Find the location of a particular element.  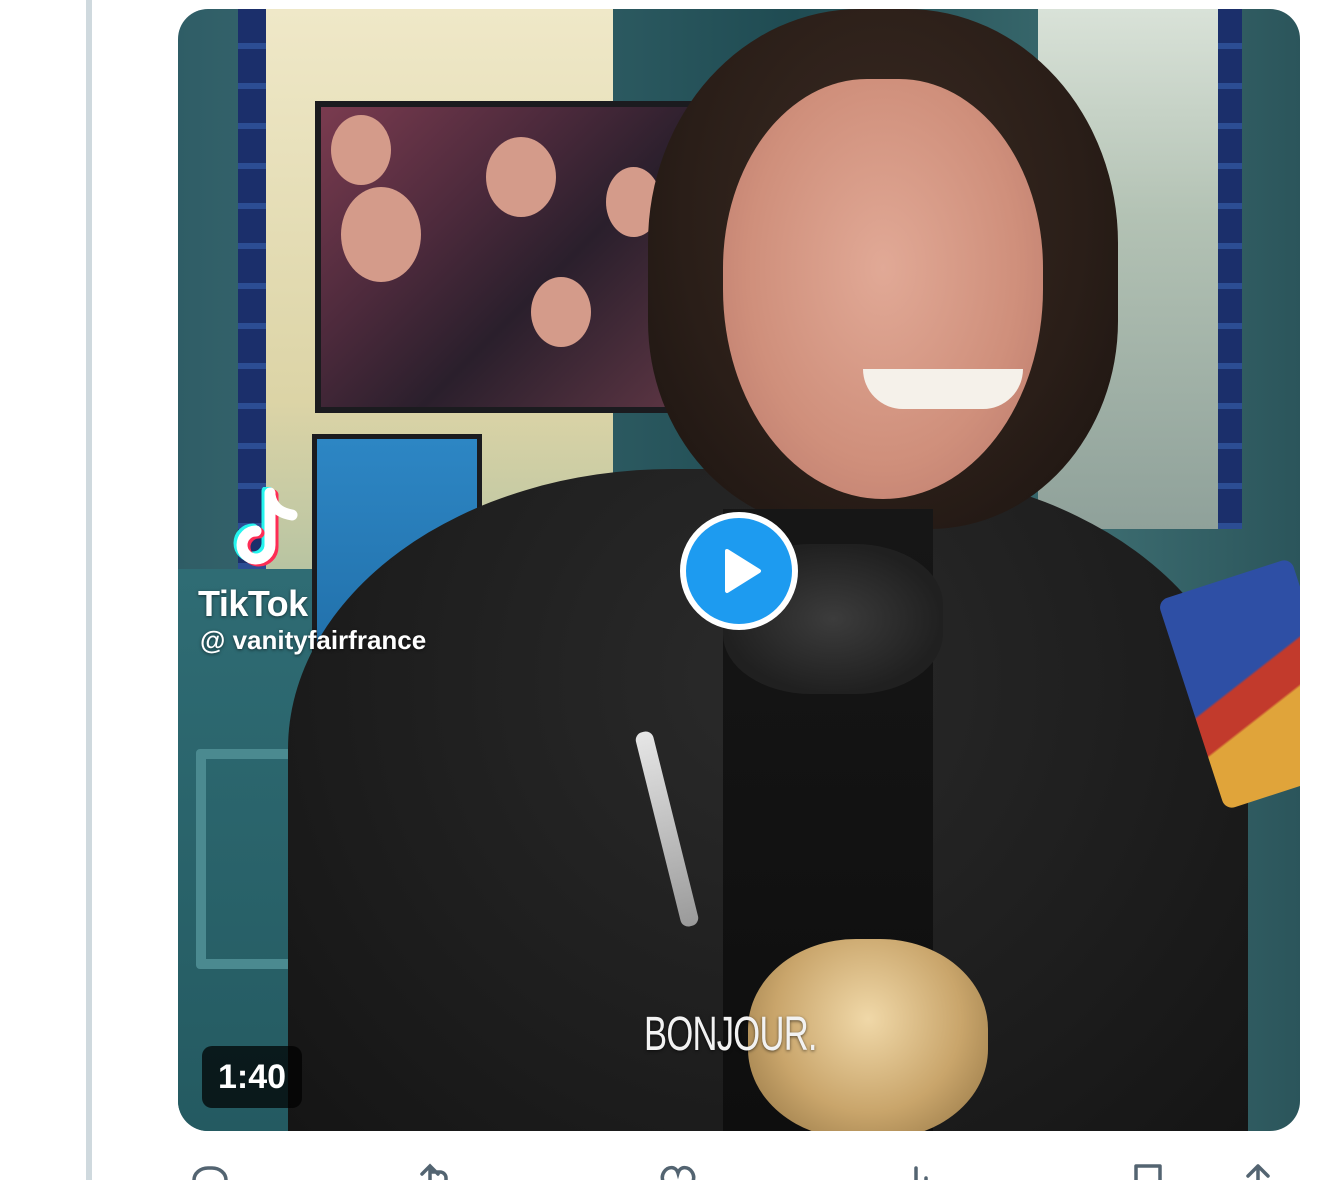

retweet-button is located at coordinates (438, 1170).